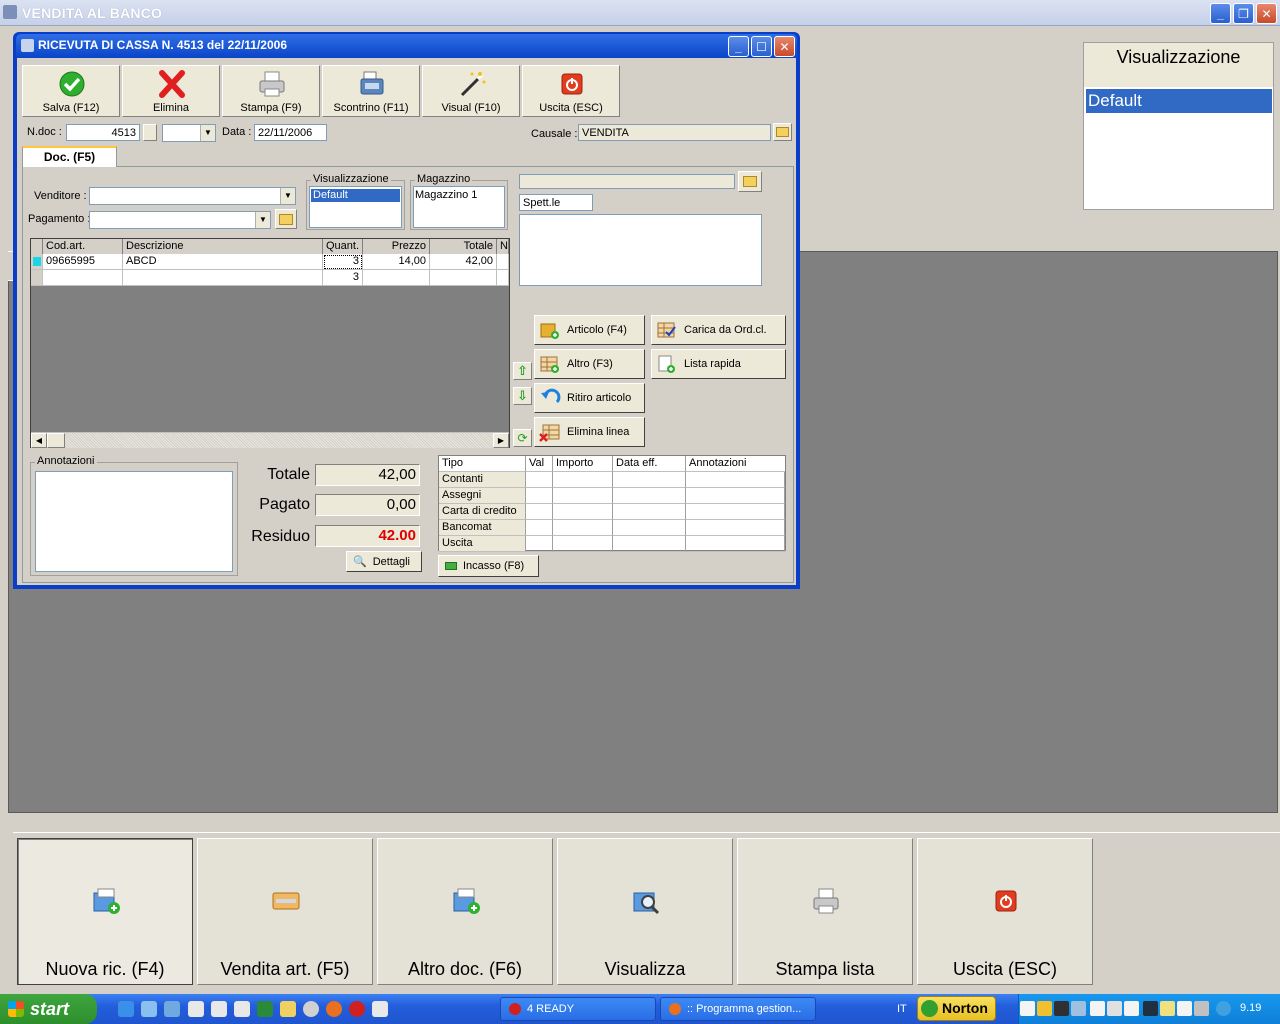 Image resolution: width=1280 pixels, height=1024 pixels. I want to click on ndoc-field: 4513, so click(103, 132).